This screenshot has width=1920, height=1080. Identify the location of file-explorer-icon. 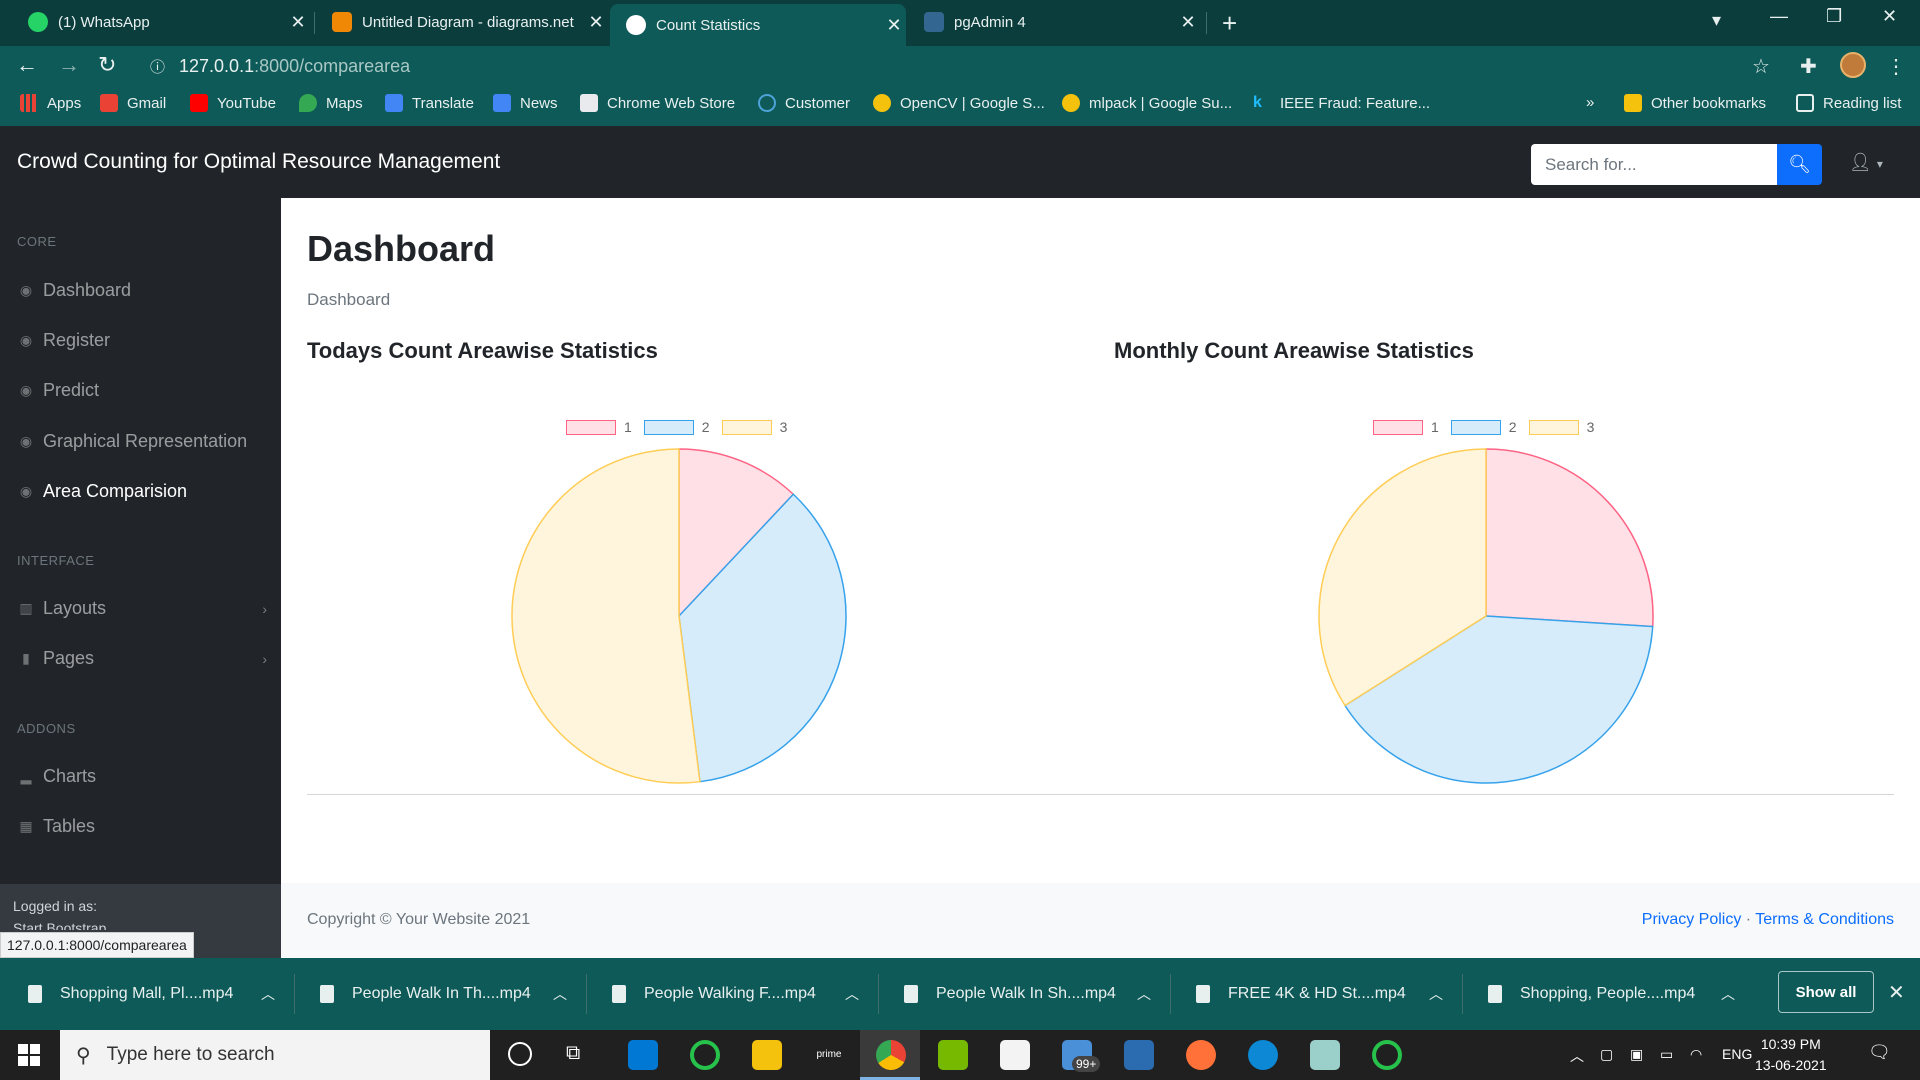
(767, 1055).